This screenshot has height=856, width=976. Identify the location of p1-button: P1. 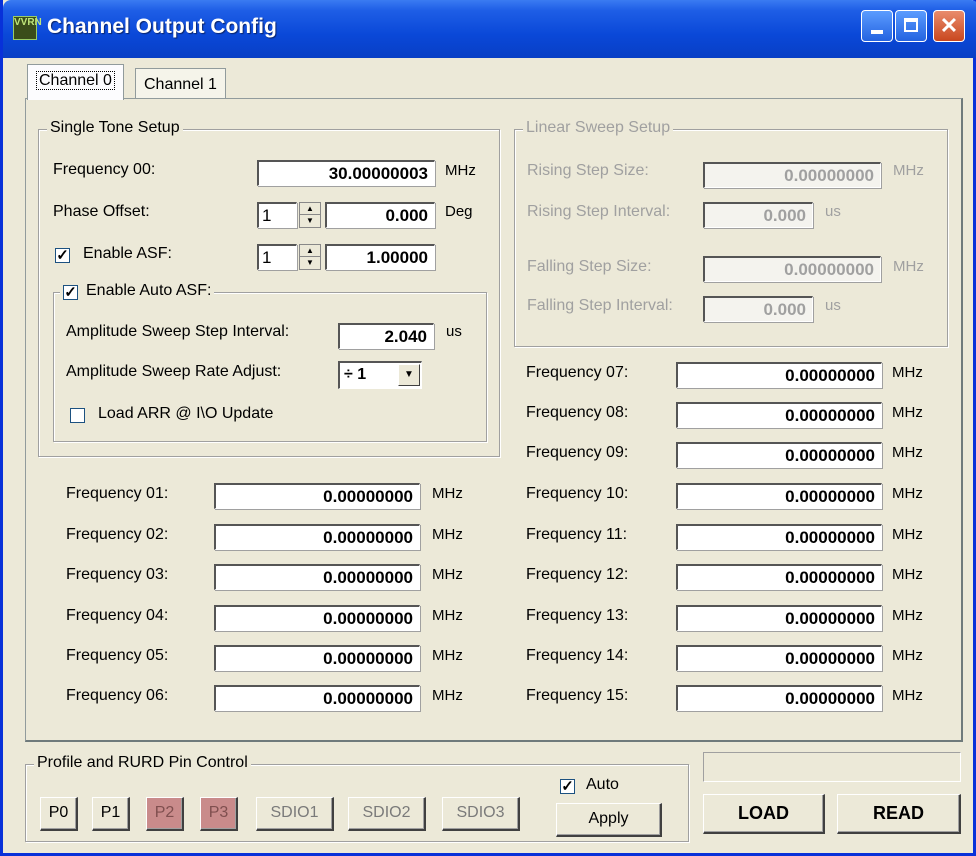
(111, 814).